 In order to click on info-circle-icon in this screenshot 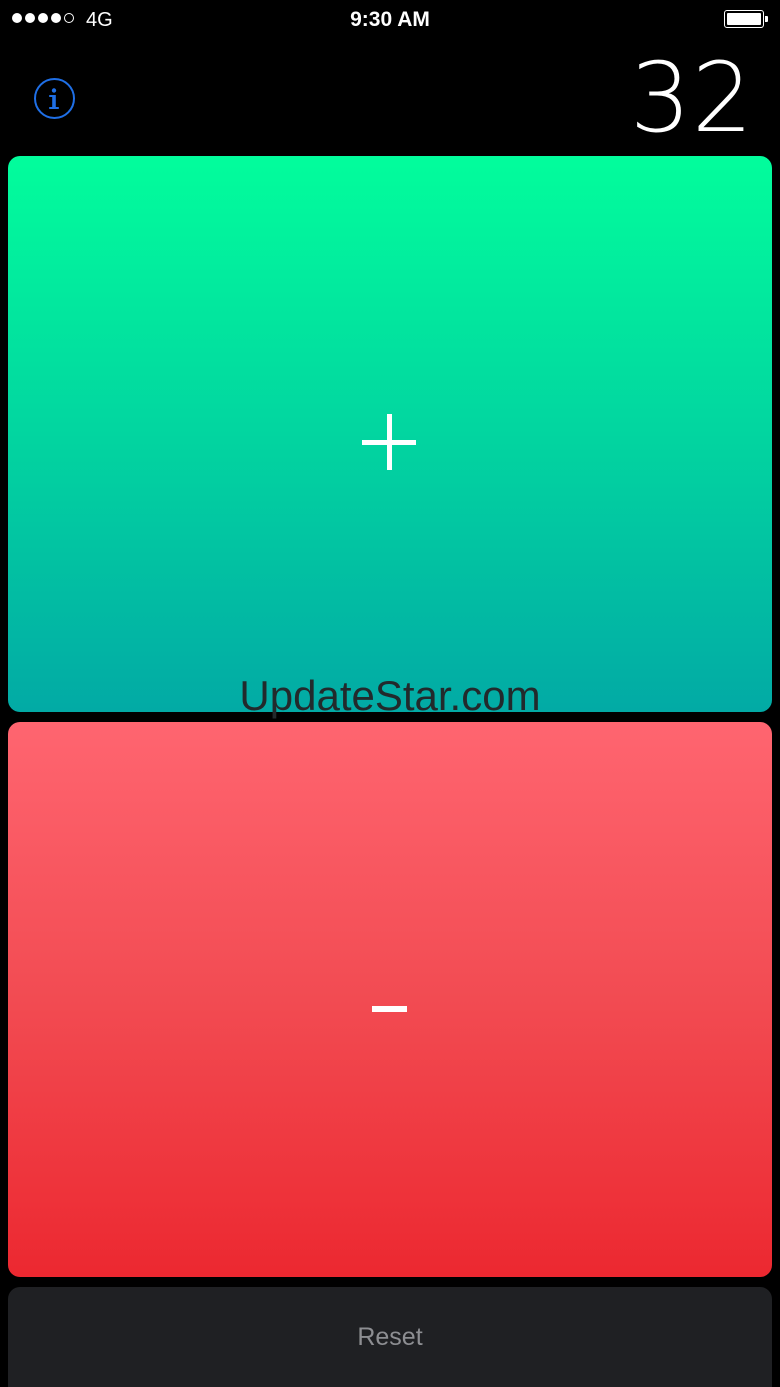, I will do `click(54, 98)`.